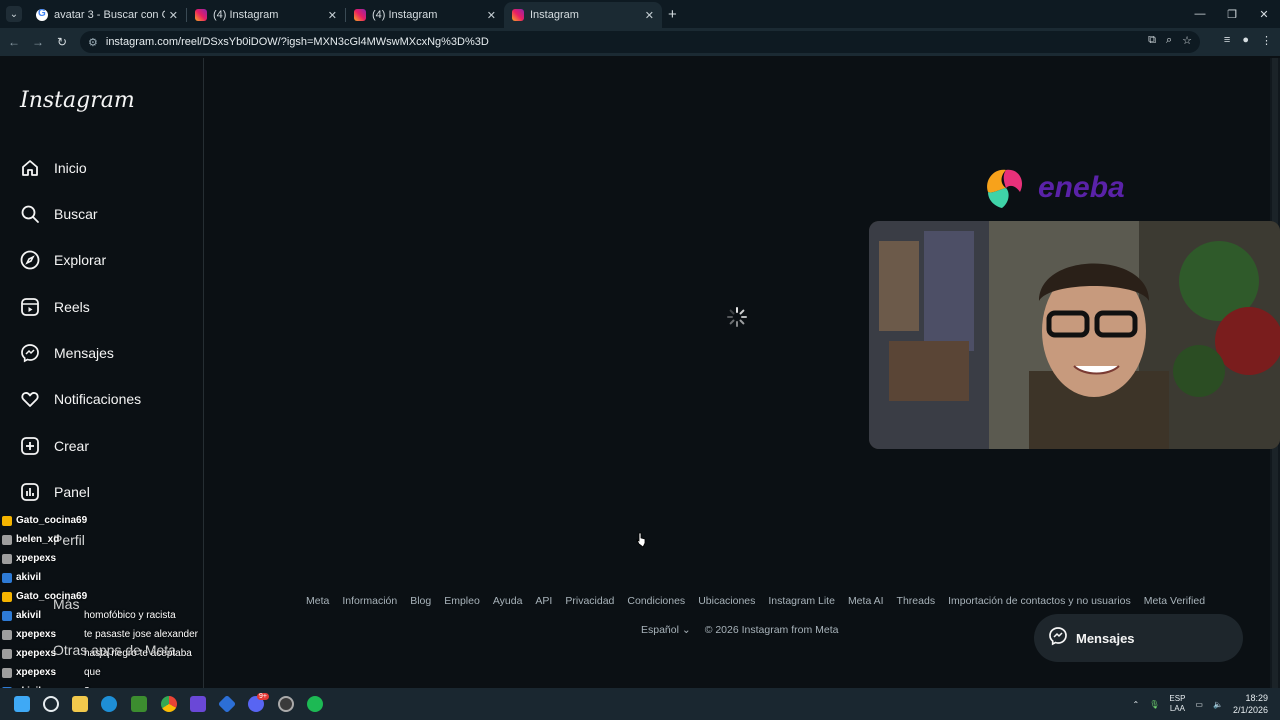 This screenshot has width=1280, height=720. Describe the element at coordinates (656, 601) in the screenshot. I see `footer-link: Condiciones` at that location.